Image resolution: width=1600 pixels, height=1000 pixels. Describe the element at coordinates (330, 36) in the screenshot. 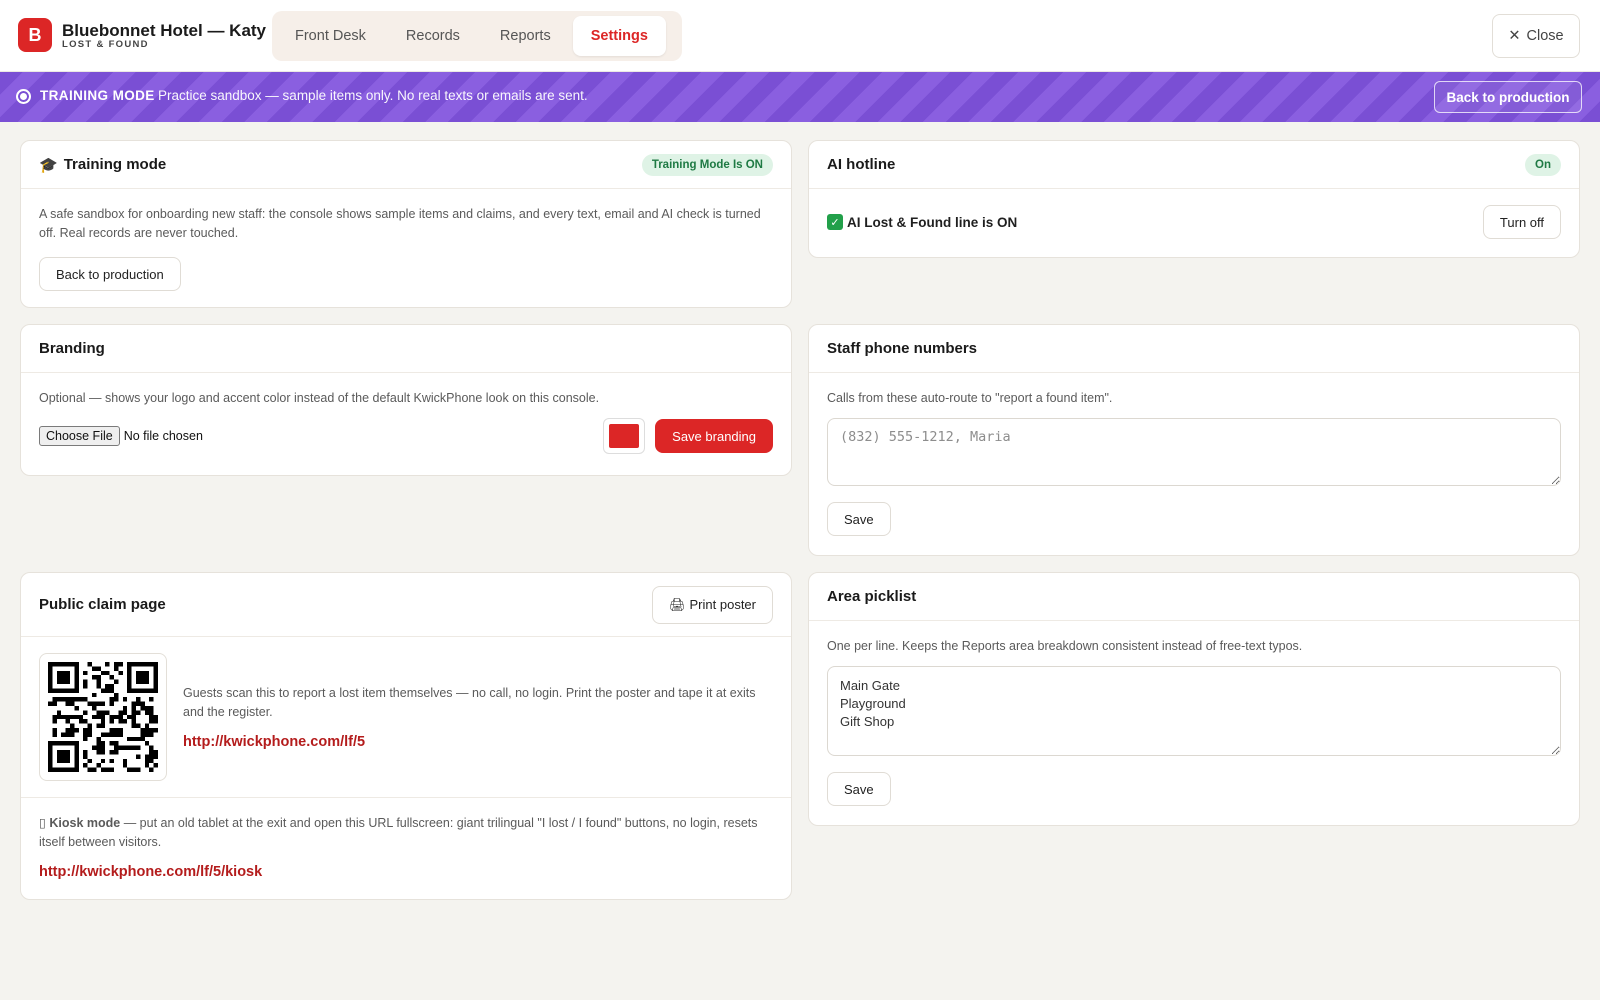

I see `tab-front-desk: Front Desk` at that location.